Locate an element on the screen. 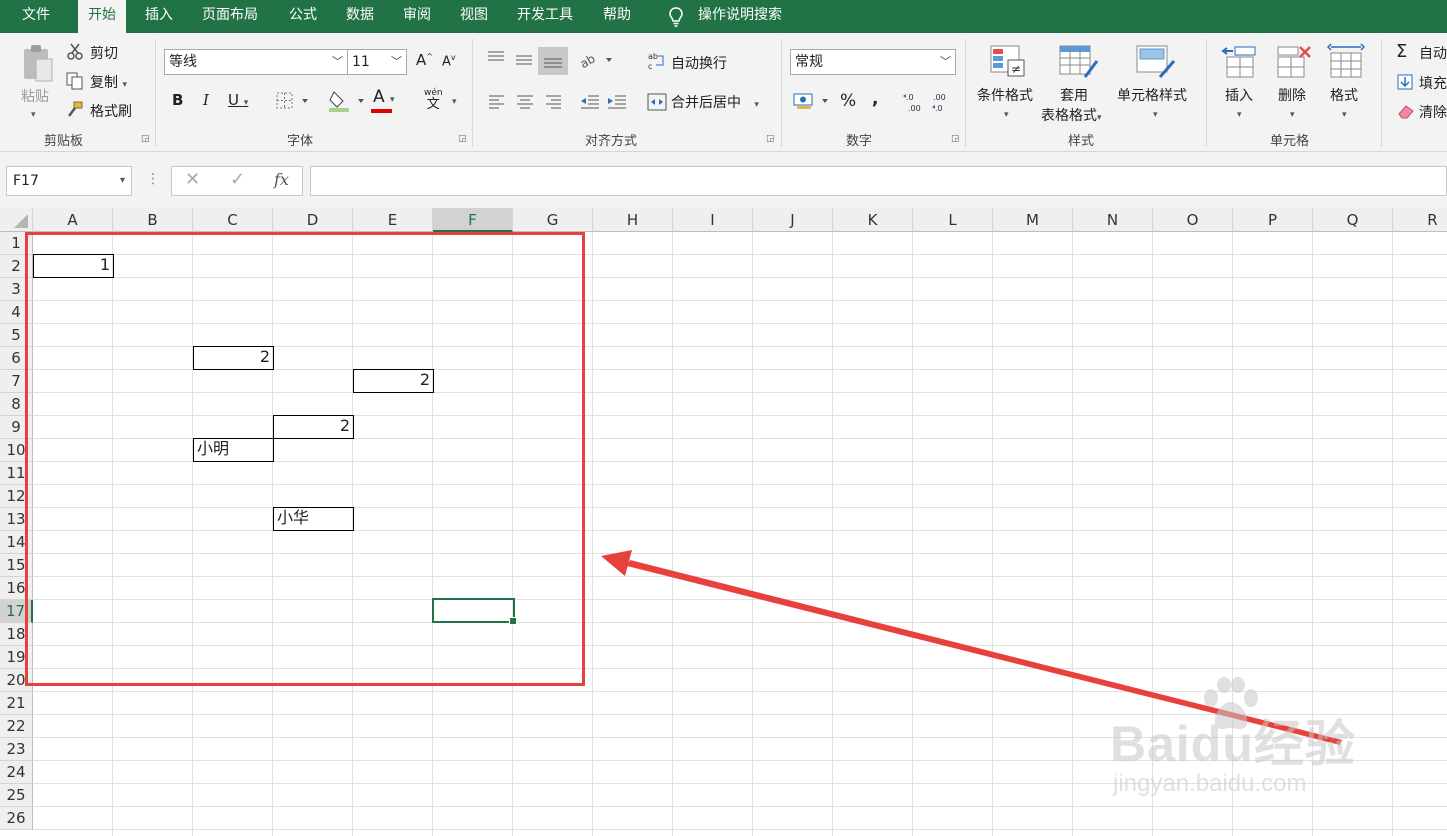 The height and width of the screenshot is (836, 1447). percent-button: % is located at coordinates (848, 101).